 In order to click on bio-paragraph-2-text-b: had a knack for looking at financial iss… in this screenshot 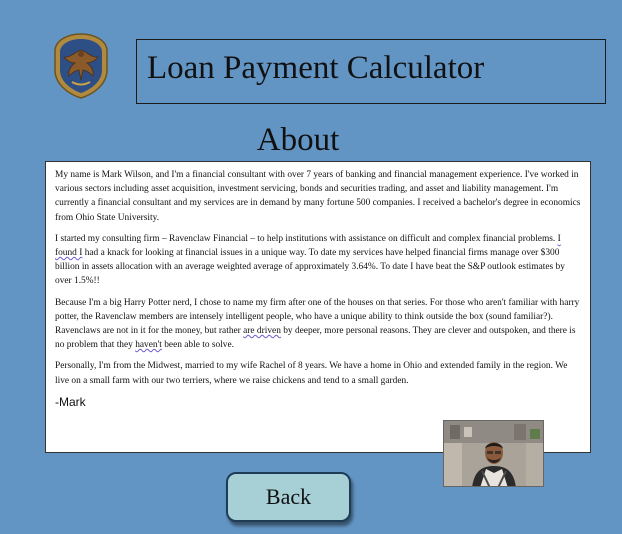, I will do `click(310, 267)`.